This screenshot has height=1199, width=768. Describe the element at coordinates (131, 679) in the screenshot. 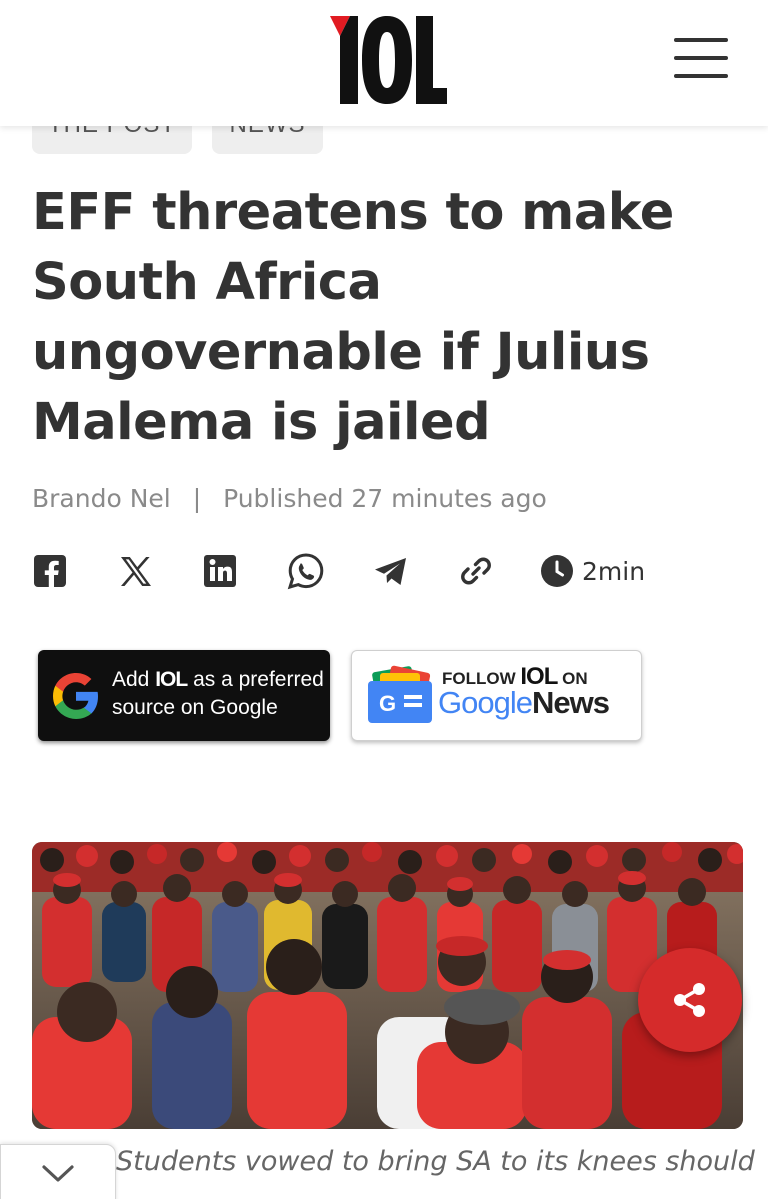

I see `add-text: Add` at that location.